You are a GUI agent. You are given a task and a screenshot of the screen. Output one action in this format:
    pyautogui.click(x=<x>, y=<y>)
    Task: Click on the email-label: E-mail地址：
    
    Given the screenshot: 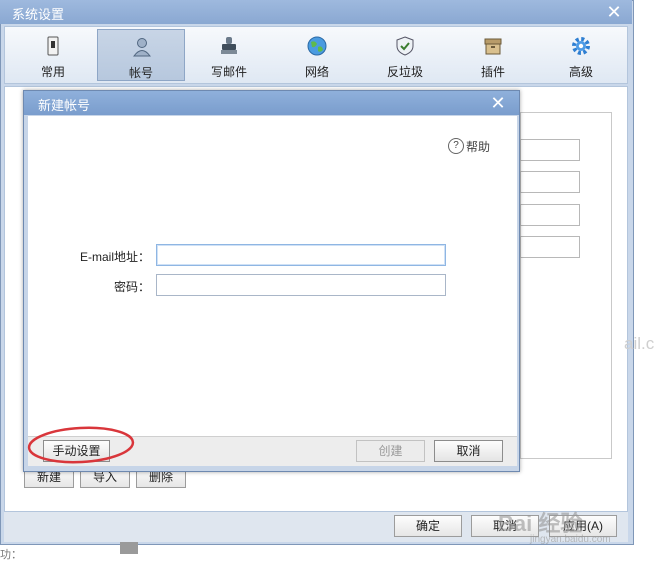 What is the action you would take?
    pyautogui.click(x=114, y=257)
    